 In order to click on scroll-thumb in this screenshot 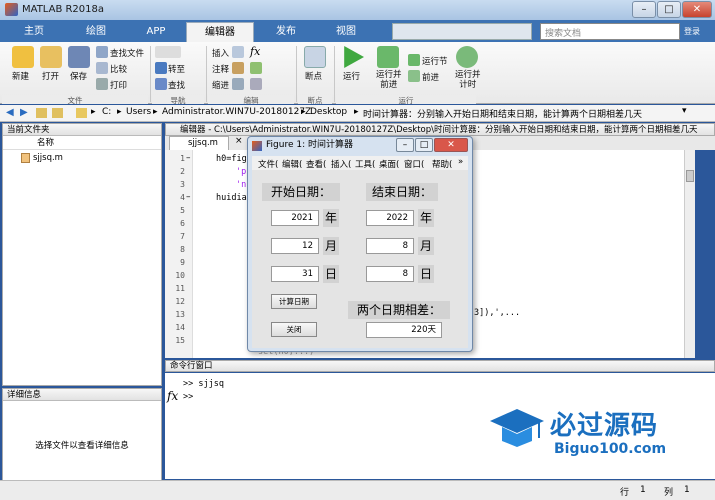, I will do `click(690, 176)`.